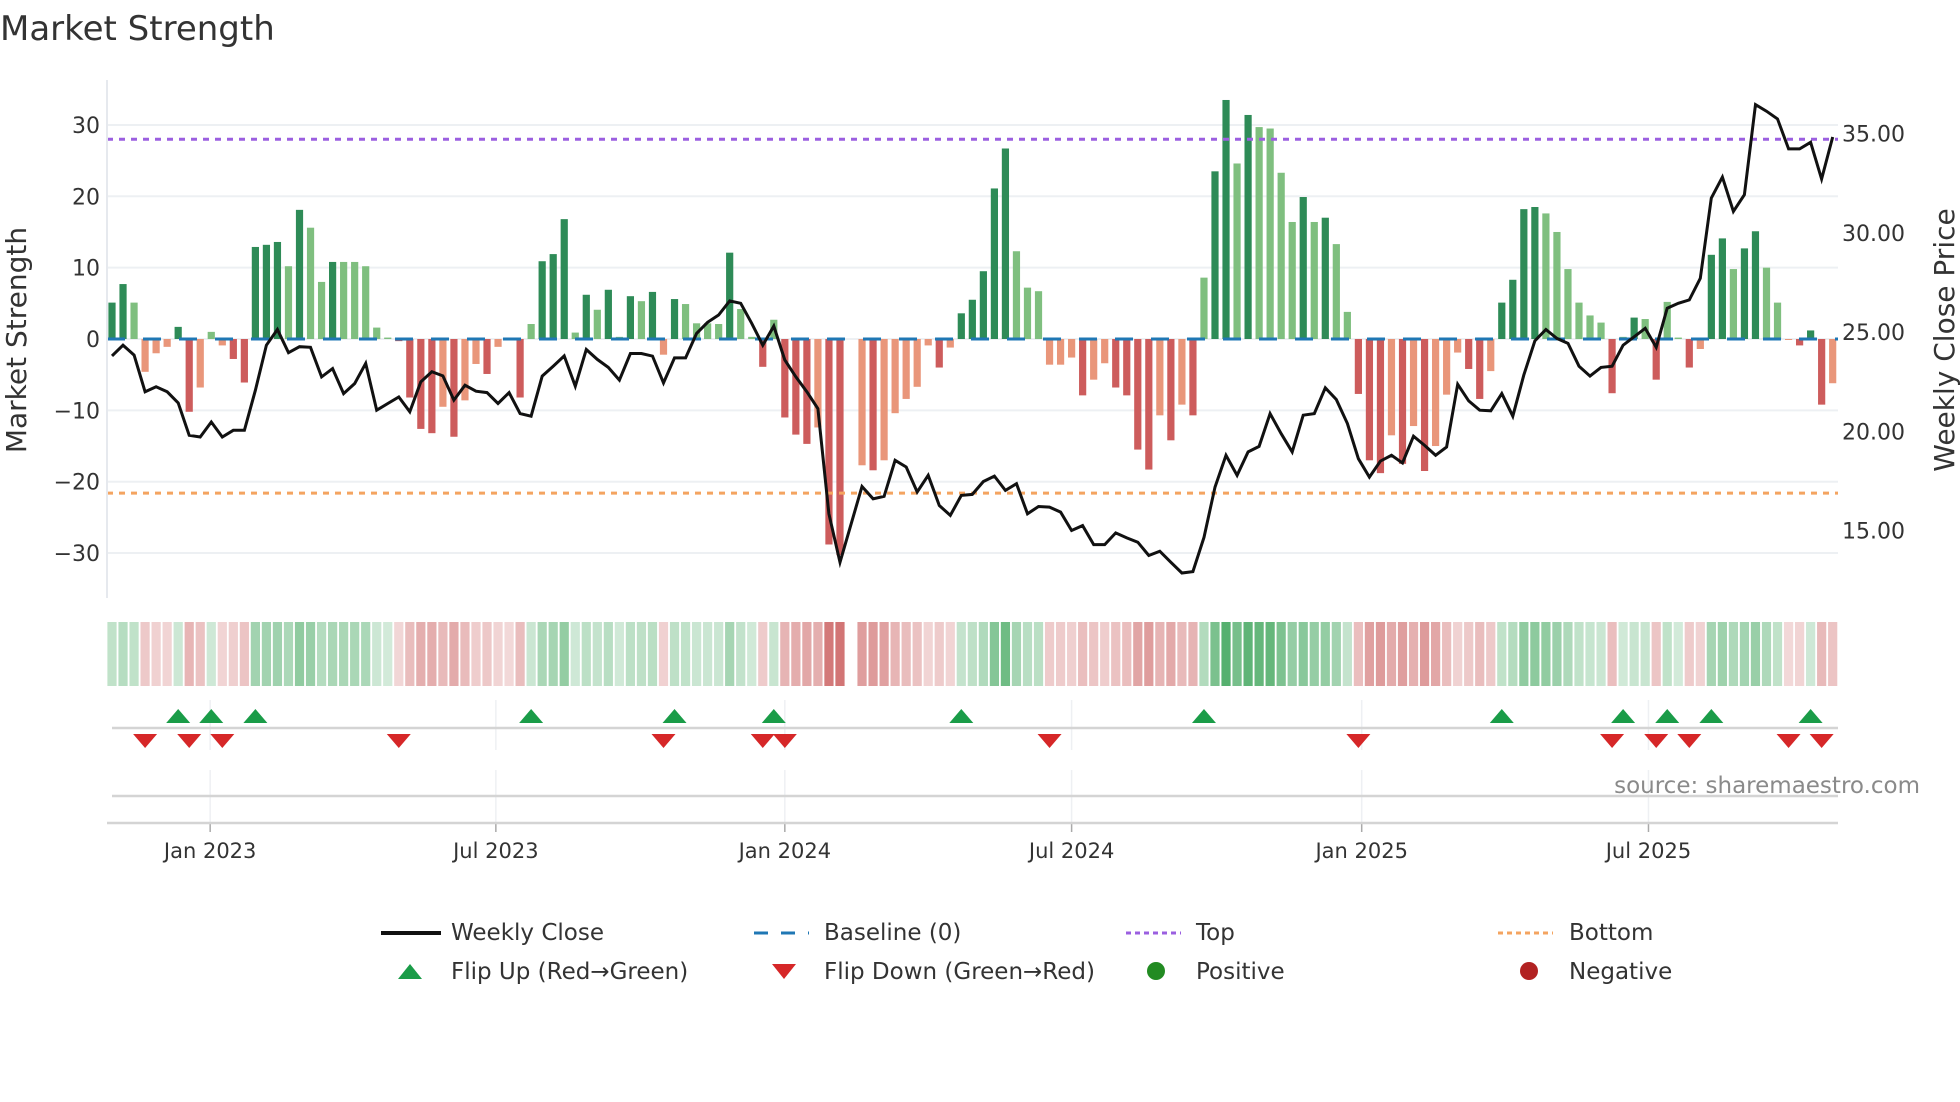 This screenshot has height=1102, width=1960. Describe the element at coordinates (933, 972) in the screenshot. I see `legend-item: Flip Down (Green→Red)` at that location.